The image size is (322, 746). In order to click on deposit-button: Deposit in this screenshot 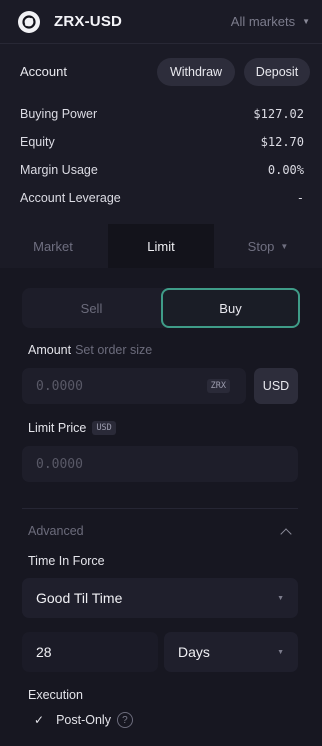, I will do `click(277, 72)`.